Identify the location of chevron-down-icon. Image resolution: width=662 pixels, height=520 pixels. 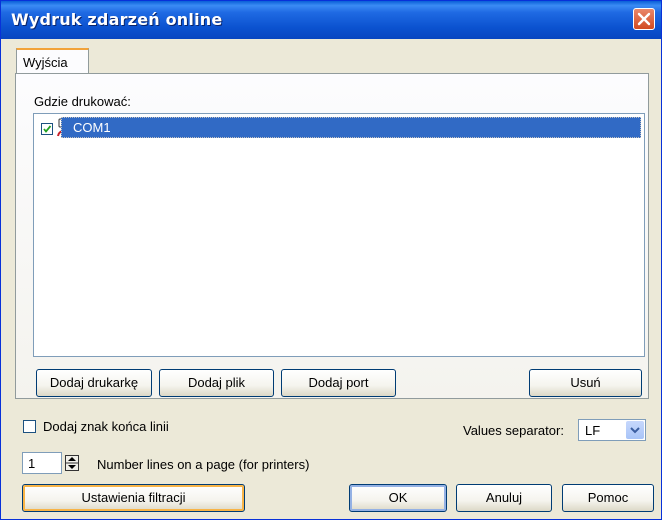
(635, 430).